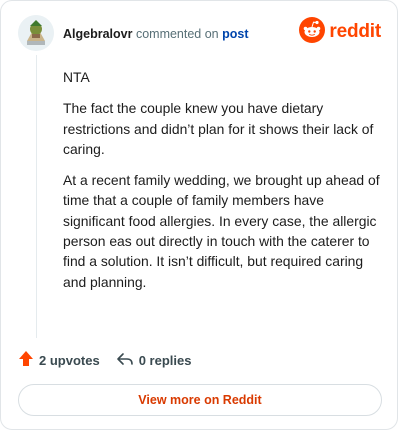  What do you see at coordinates (355, 31) in the screenshot?
I see `reddit-wordmark: reddit` at bounding box center [355, 31].